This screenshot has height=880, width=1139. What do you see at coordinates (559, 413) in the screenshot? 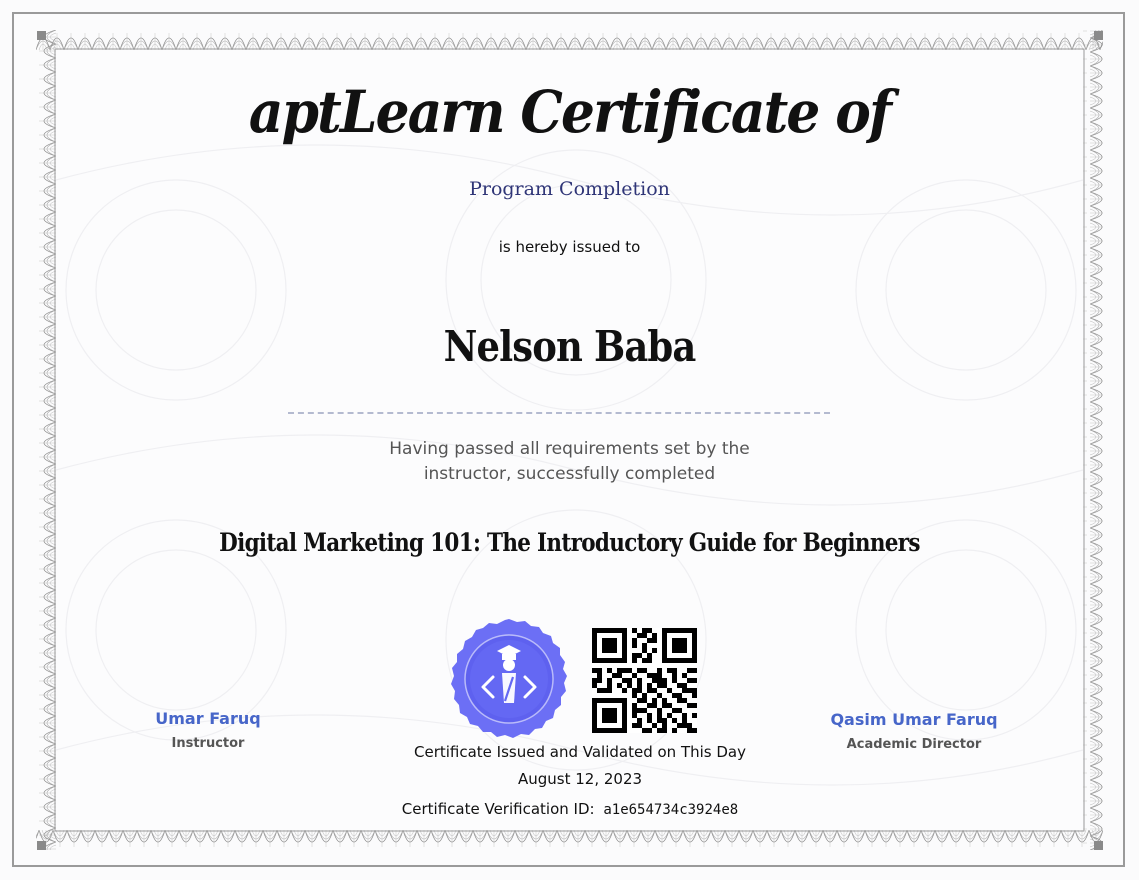
I see `name-underline-divider` at bounding box center [559, 413].